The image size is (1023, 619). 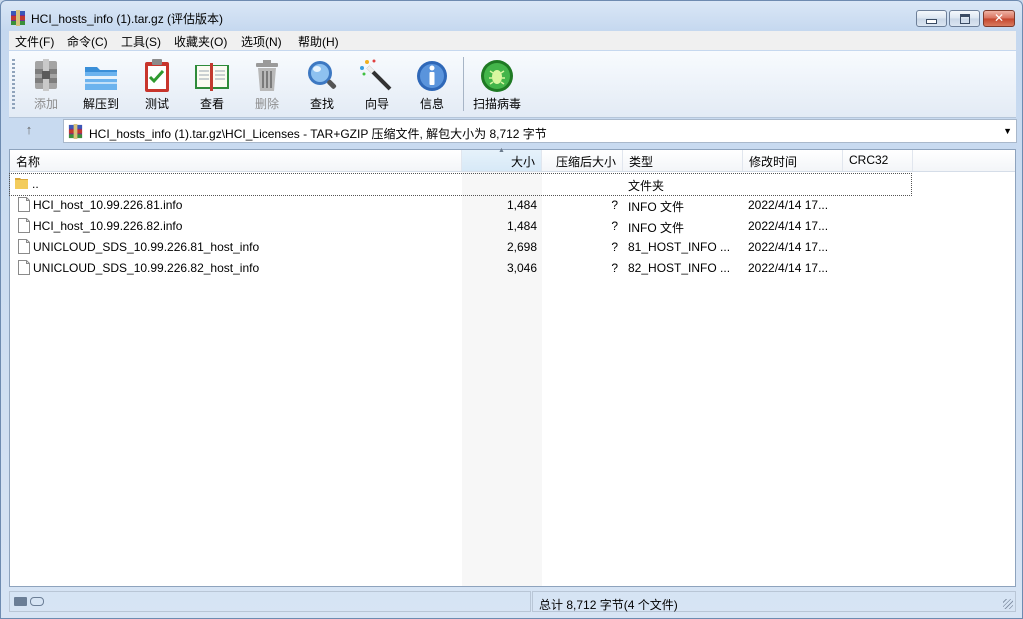 What do you see at coordinates (267, 75) in the screenshot?
I see `trash-icon` at bounding box center [267, 75].